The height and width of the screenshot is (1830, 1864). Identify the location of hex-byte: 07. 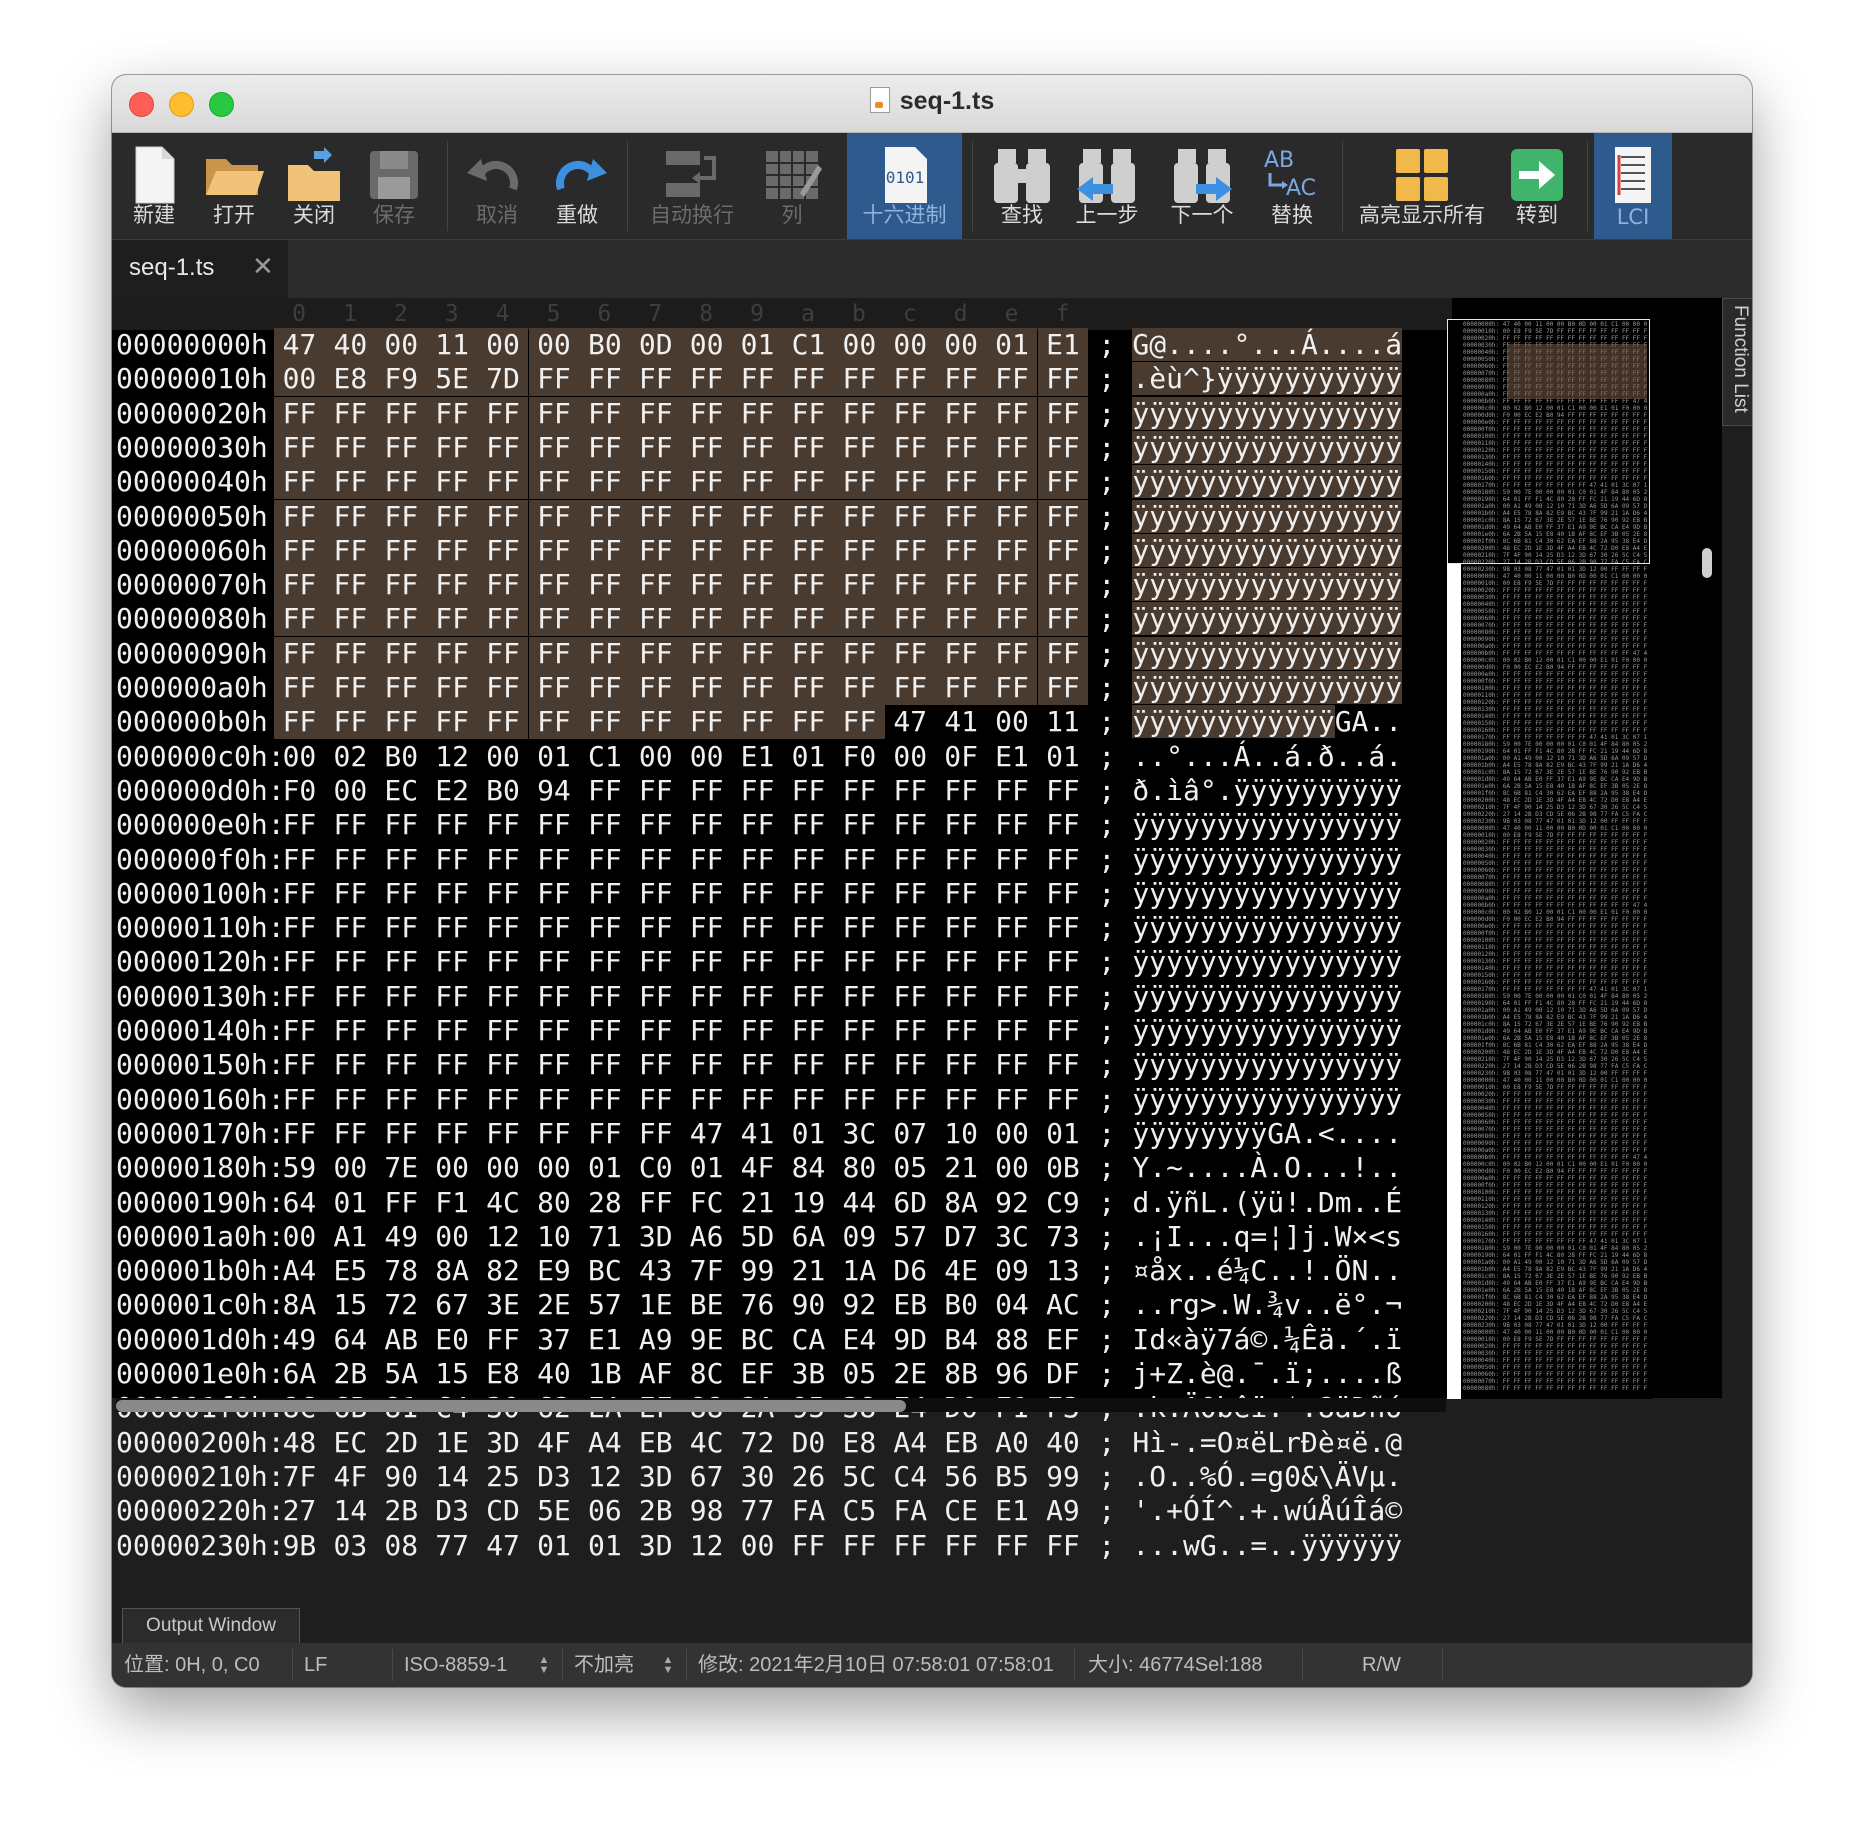
(910, 1134).